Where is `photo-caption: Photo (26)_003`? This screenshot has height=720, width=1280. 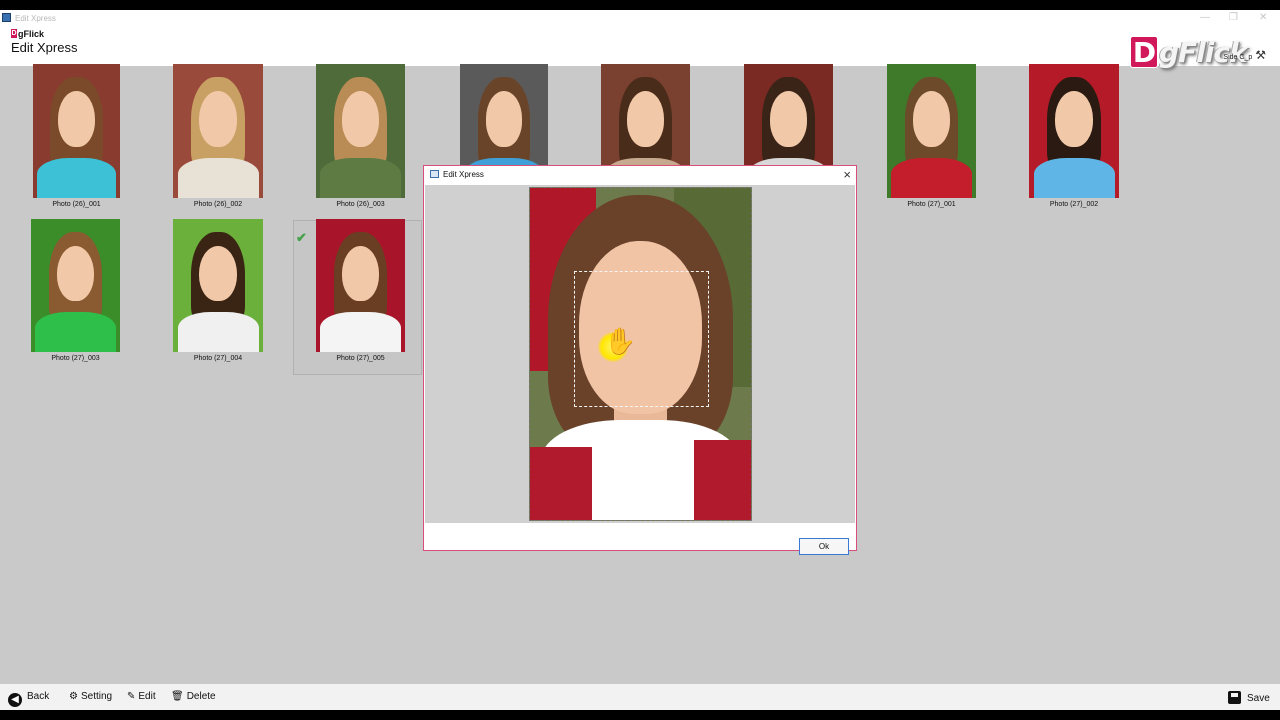 photo-caption: Photo (26)_003 is located at coordinates (360, 204).